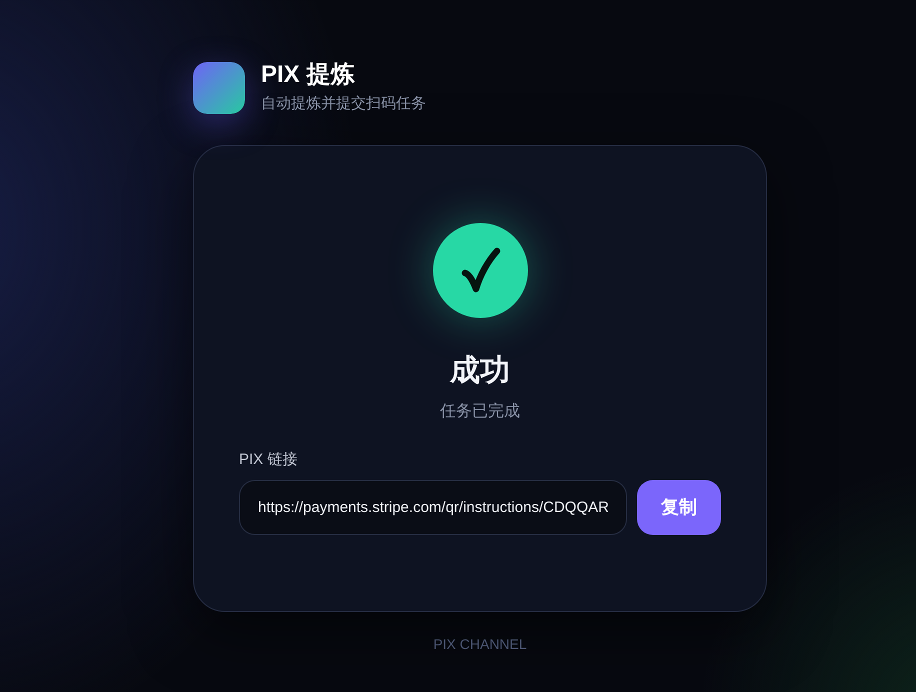 The width and height of the screenshot is (916, 692). I want to click on app-subtitle: 自动提炼并提交扫码任务, so click(343, 104).